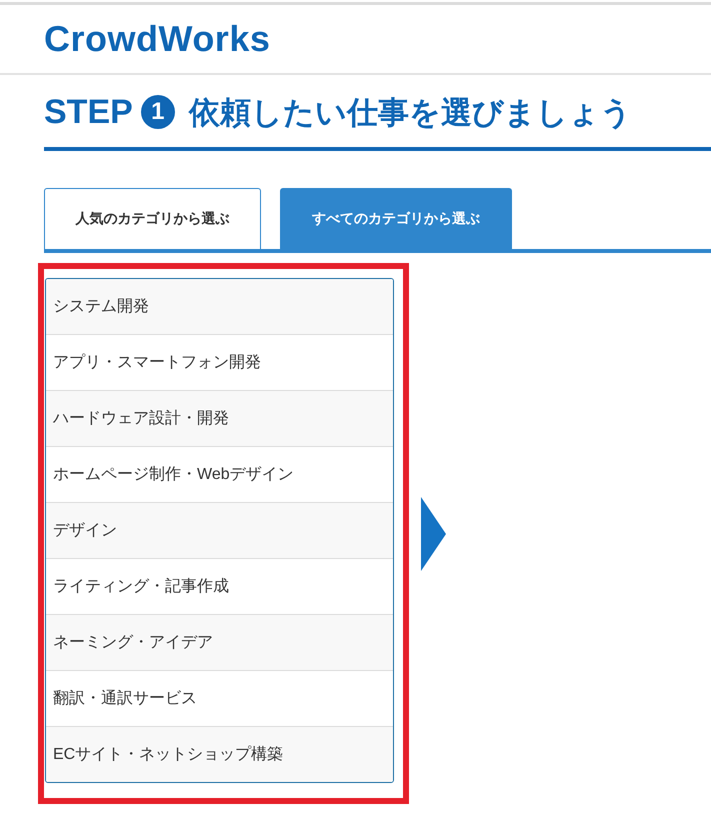 This screenshot has height=821, width=711. Describe the element at coordinates (410, 112) in the screenshot. I see `page-title: 依頼したい仕事を選びましょう` at that location.